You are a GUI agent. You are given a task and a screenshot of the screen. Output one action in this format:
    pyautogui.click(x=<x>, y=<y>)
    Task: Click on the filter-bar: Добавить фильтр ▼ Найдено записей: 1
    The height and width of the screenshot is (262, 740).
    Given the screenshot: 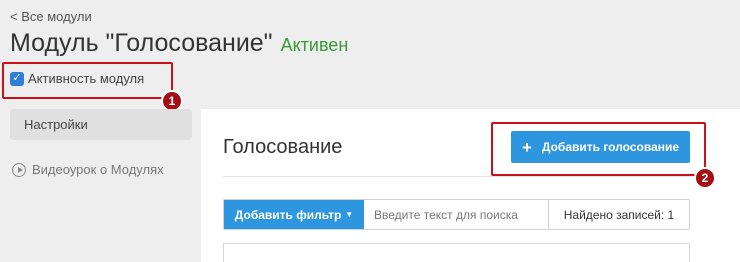 What is the action you would take?
    pyautogui.click(x=456, y=214)
    